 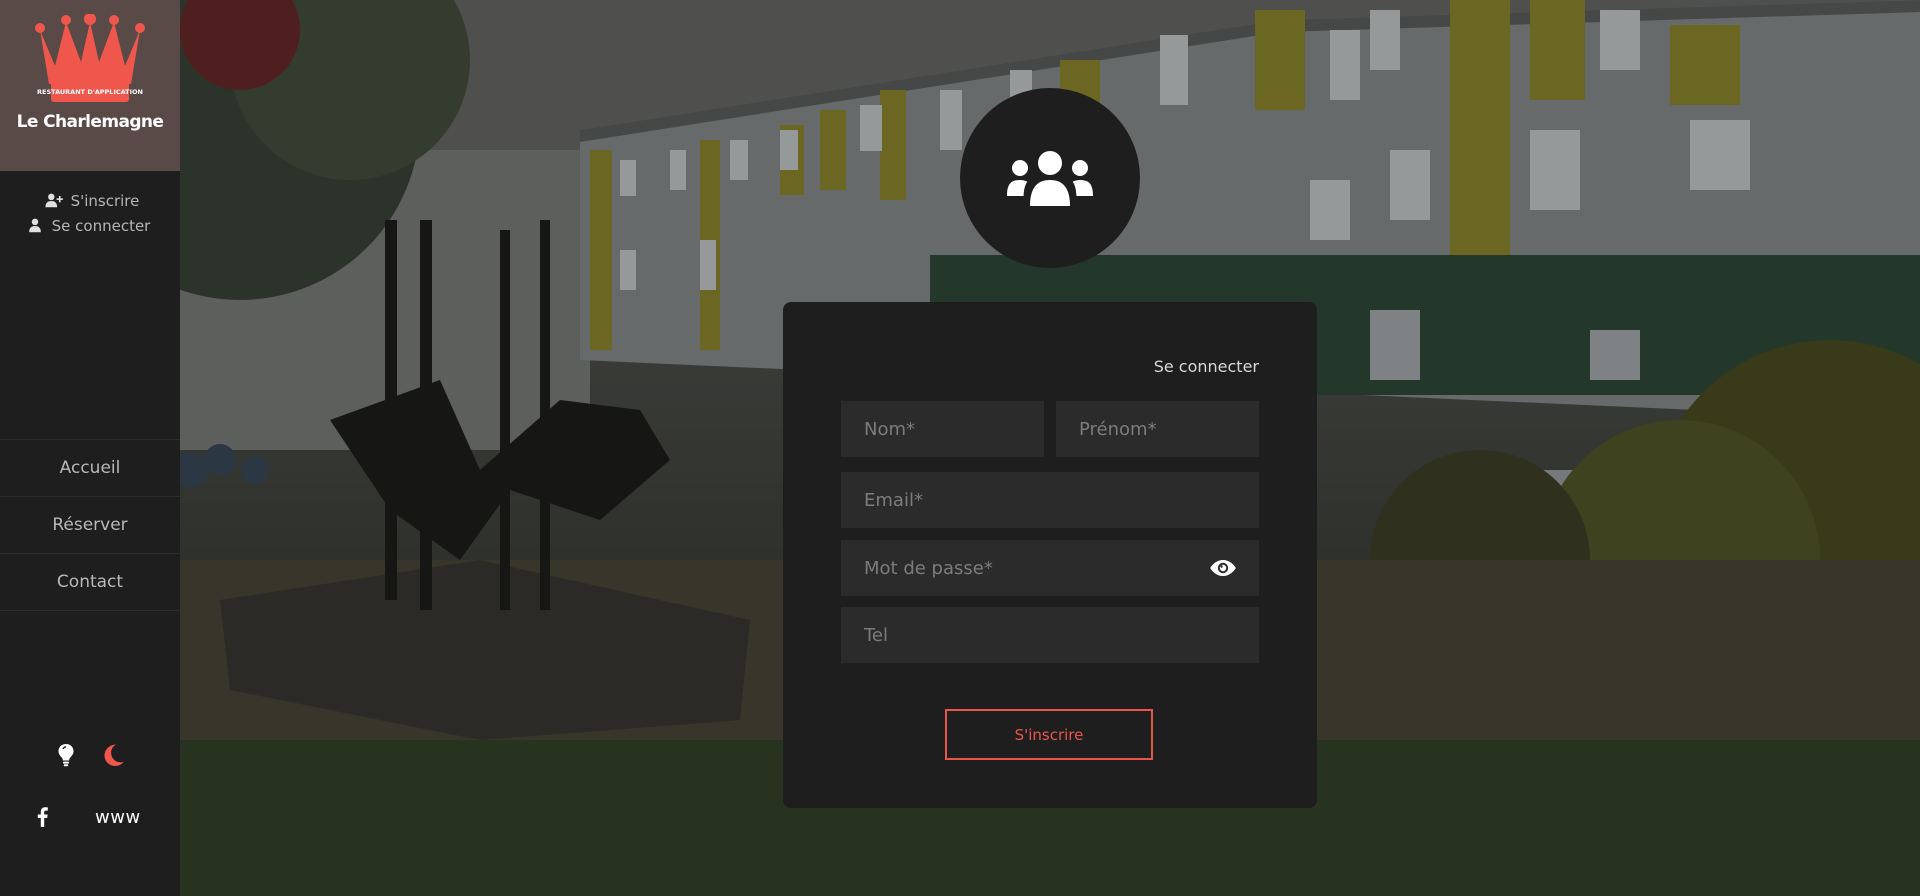 I want to click on nav-item-contact: Contact, so click(x=90, y=582).